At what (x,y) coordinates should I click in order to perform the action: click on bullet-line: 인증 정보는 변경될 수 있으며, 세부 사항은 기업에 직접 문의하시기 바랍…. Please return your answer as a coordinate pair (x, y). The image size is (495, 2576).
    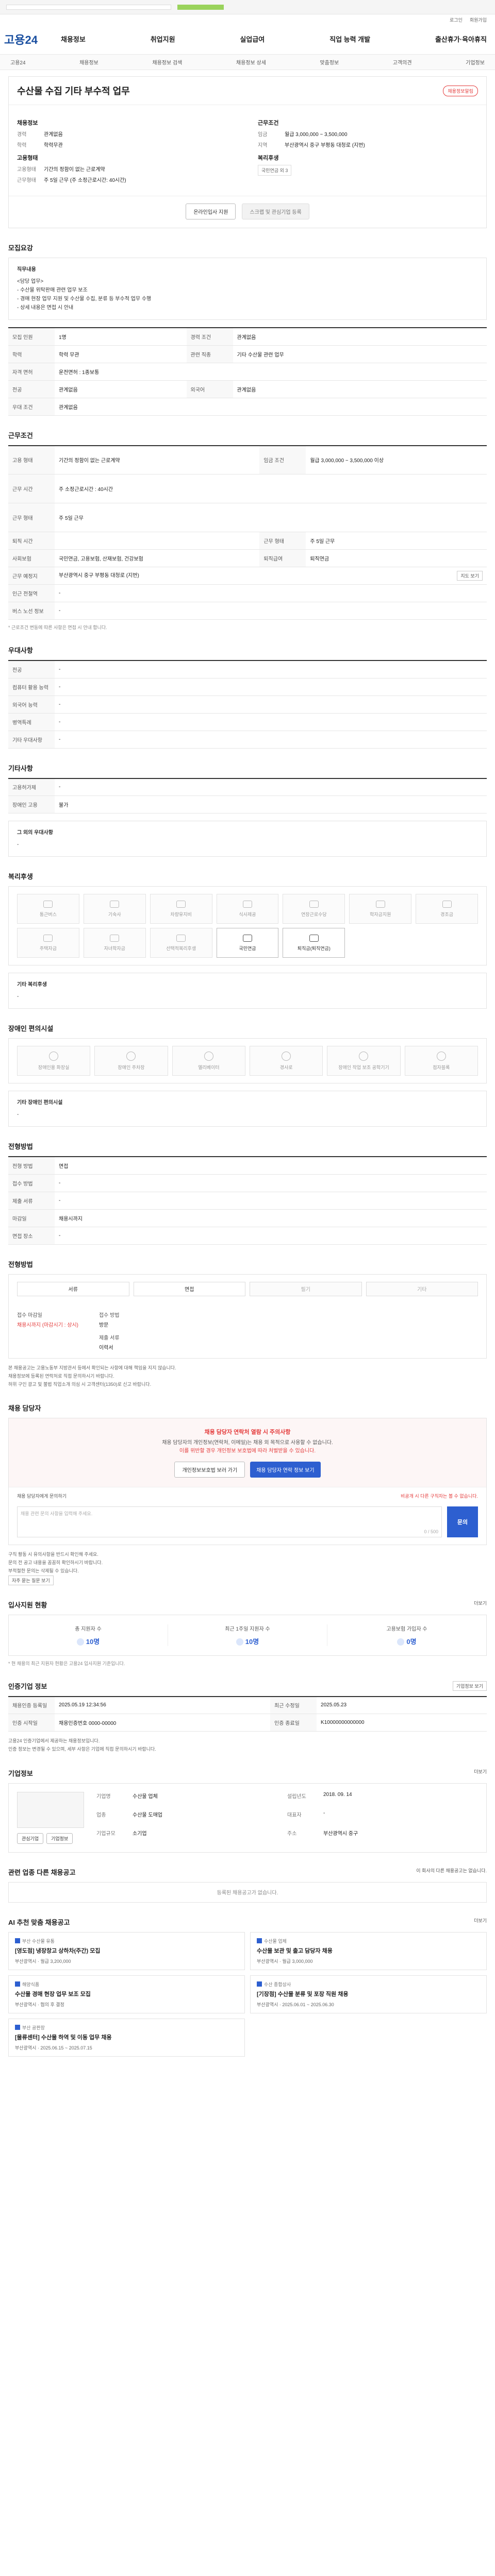
    Looking at the image, I should click on (82, 1749).